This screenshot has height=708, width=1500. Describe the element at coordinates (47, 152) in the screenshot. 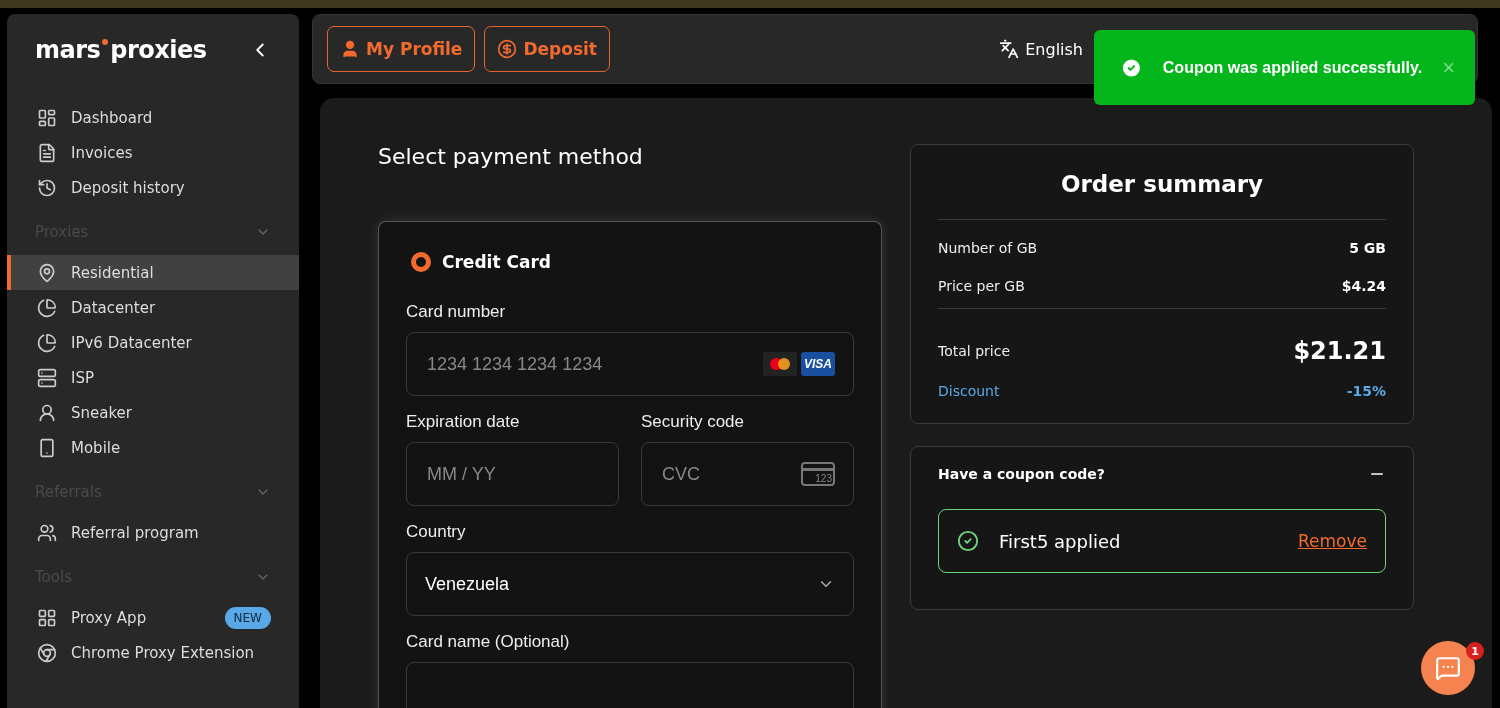

I see `invoice-icon` at that location.